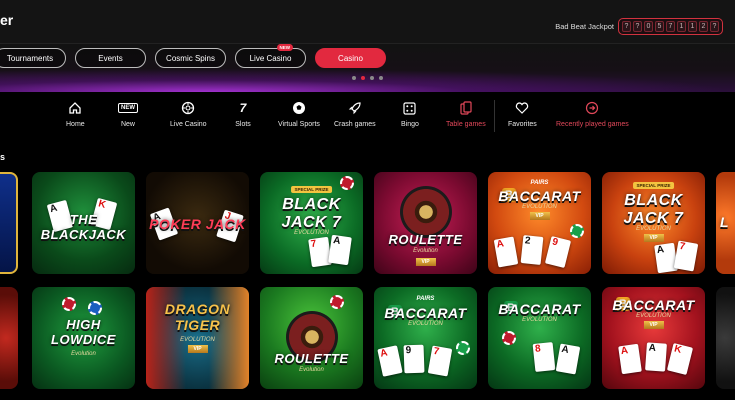 Image resolution: width=735 pixels, height=400 pixels. I want to click on jackpot-digit: 0, so click(648, 26).